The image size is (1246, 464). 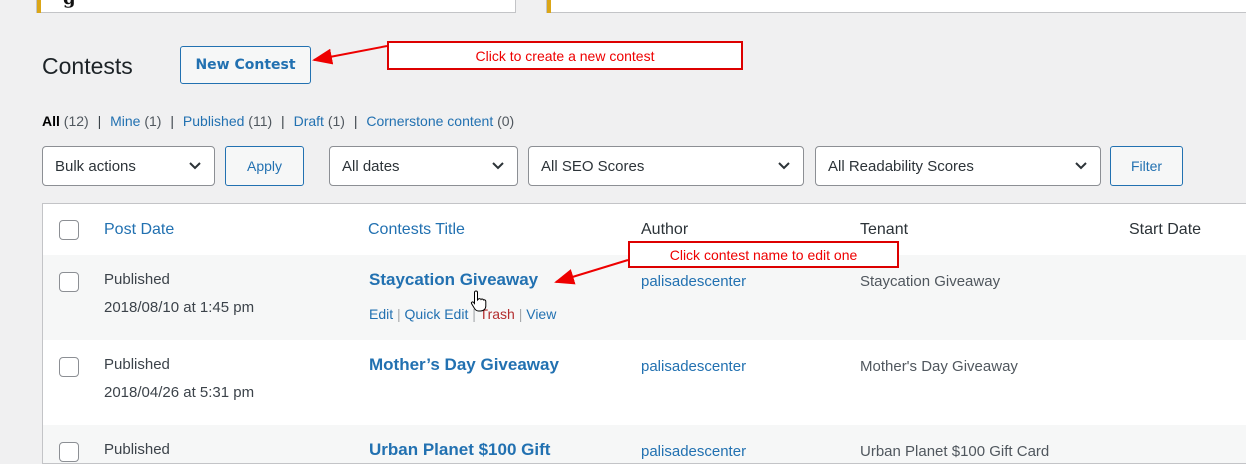 I want to click on annotation-edit-contest: Click contest name to edit one, so click(x=763, y=254).